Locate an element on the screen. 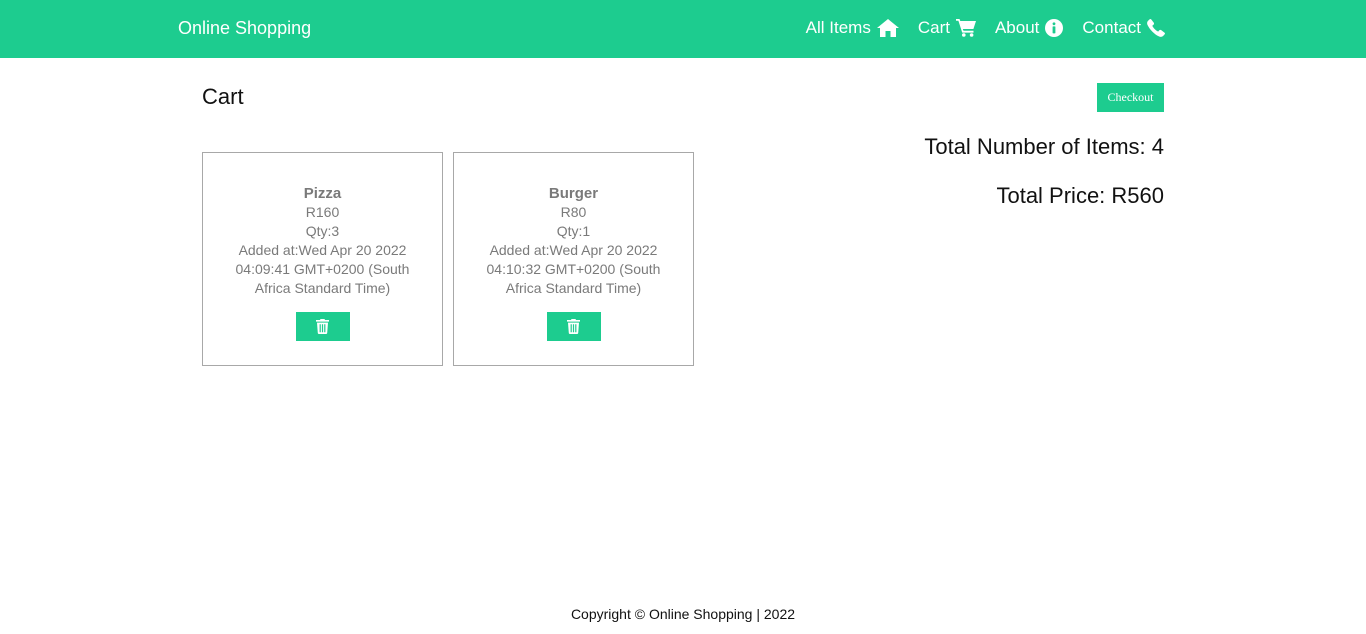  nav-menu: All Items Cart About Contact is located at coordinates (985, 28).